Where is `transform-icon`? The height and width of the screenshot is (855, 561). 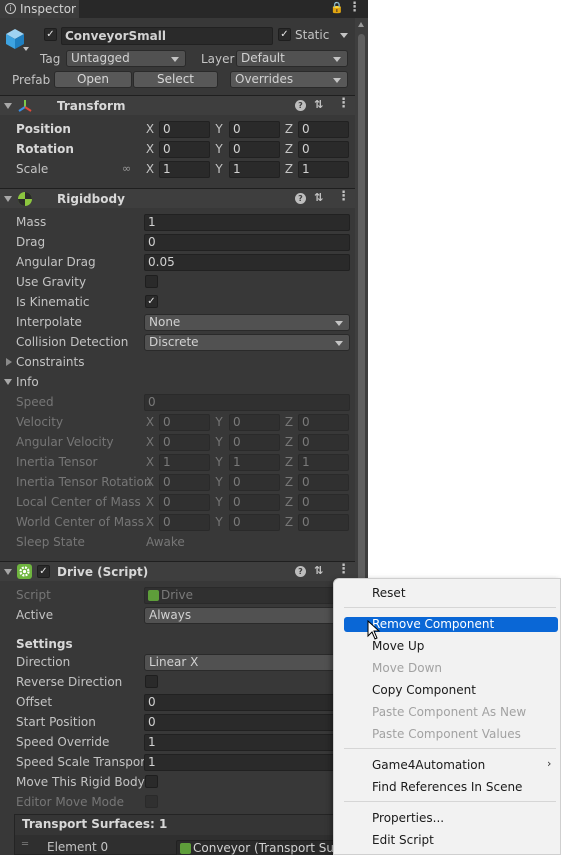
transform-icon is located at coordinates (25, 108).